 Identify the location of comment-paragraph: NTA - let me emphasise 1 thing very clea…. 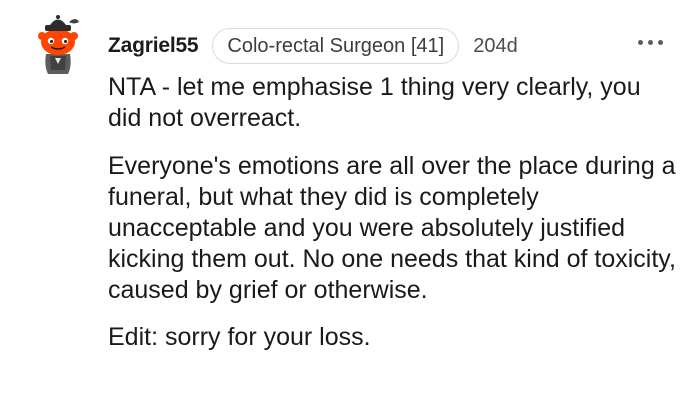
(374, 102).